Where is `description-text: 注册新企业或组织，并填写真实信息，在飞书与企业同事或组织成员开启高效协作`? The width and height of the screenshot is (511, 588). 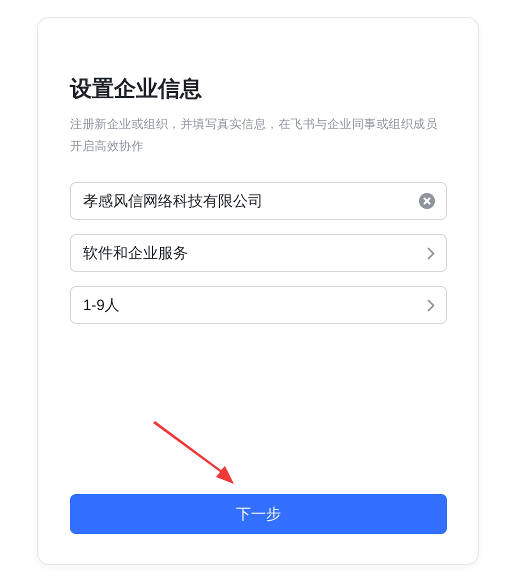
description-text: 注册新企业或组织，并填写真实信息，在飞书与企业同事或组织成员开启高效协作 is located at coordinates (254, 135).